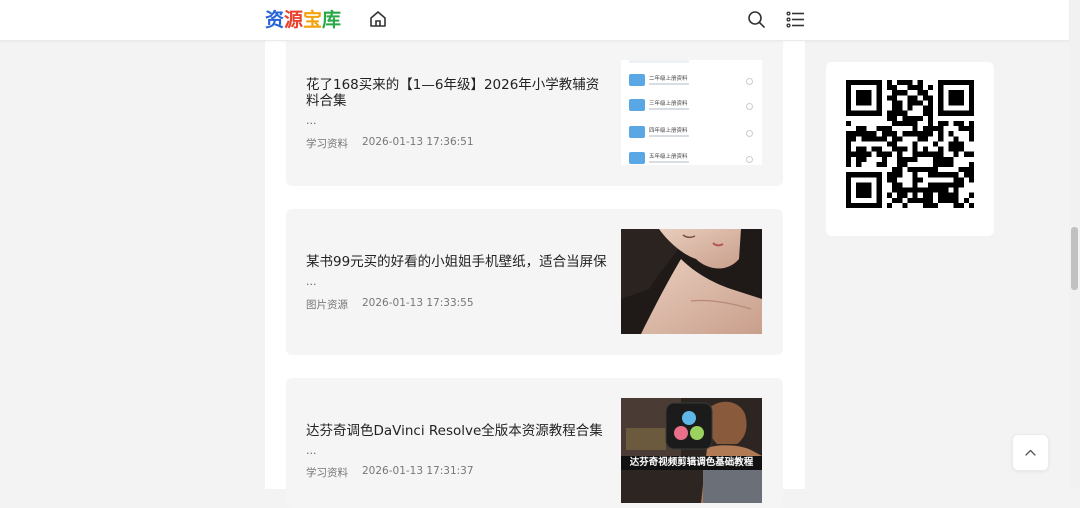  What do you see at coordinates (668, 104) in the screenshot?
I see `folder-name: 三年级上册资料` at bounding box center [668, 104].